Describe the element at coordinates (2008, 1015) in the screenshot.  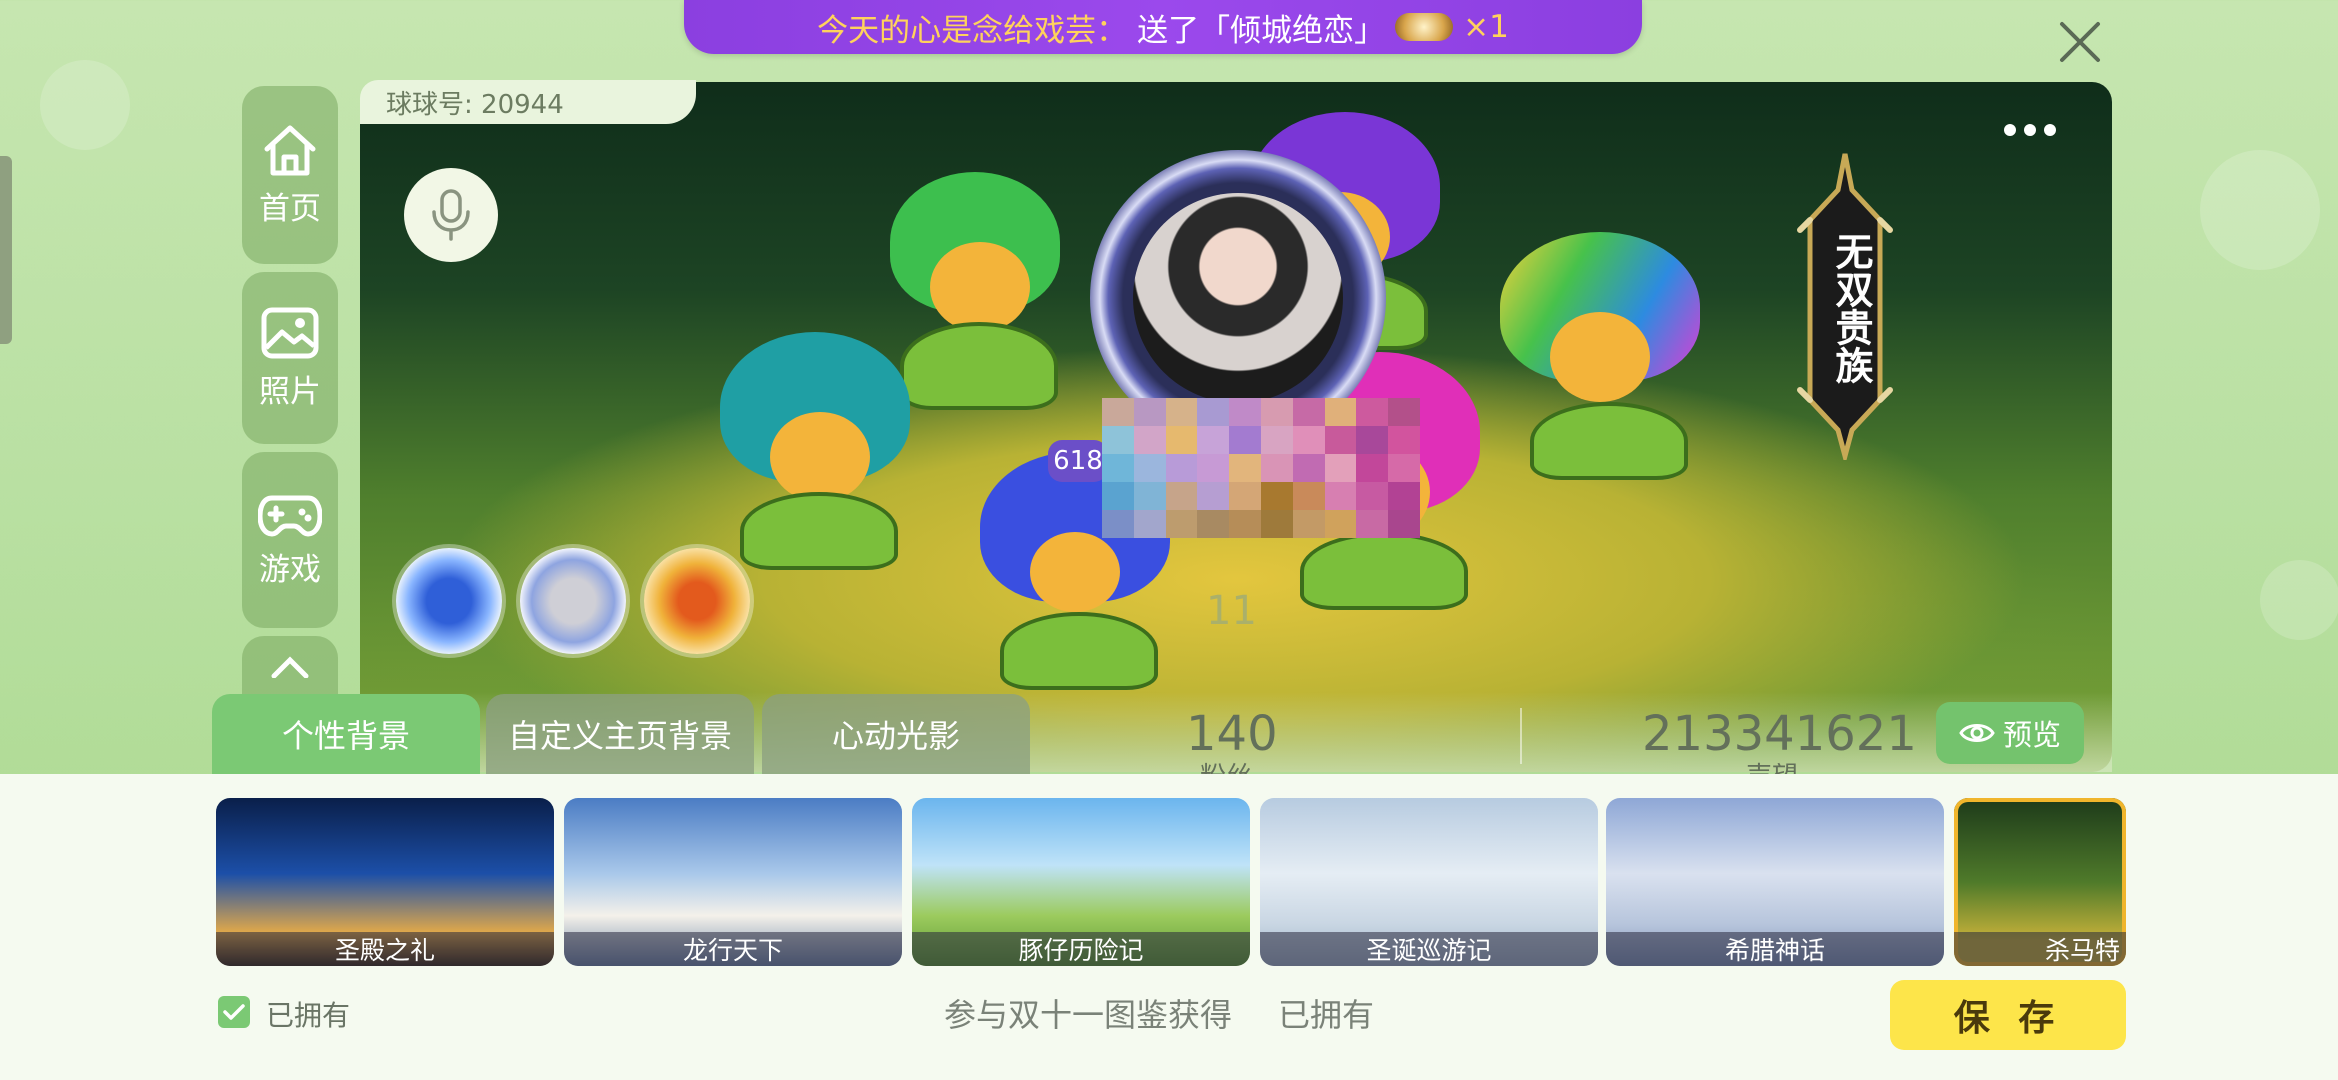
I see `save-button: 保 存` at that location.